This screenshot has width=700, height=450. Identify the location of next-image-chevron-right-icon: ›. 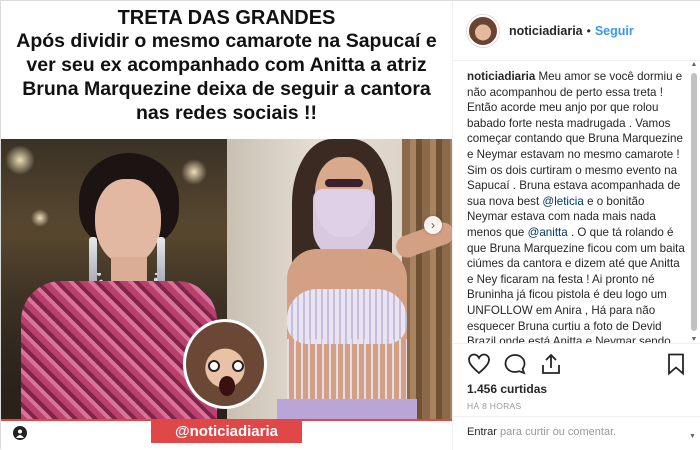
(433, 225).